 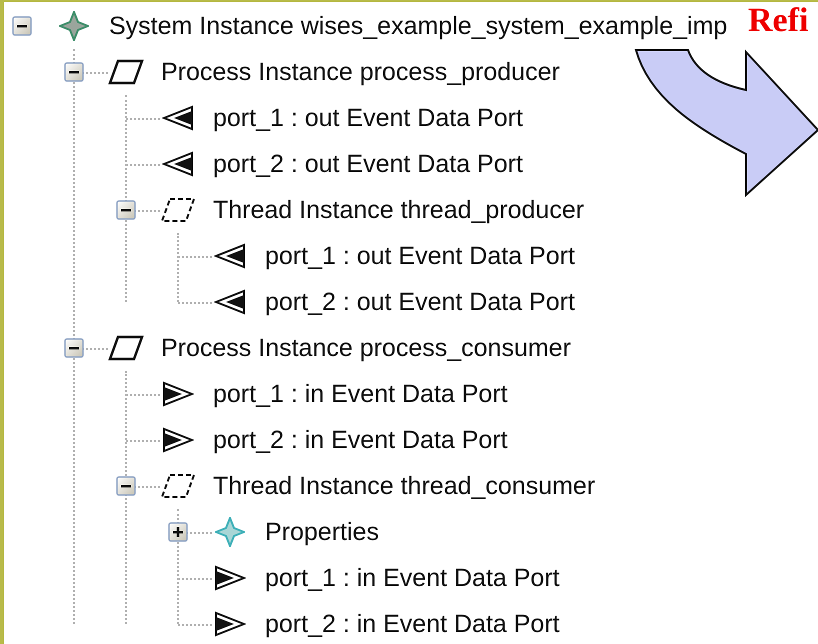 I want to click on tree-item: Process Instance process_producer, so click(x=360, y=72).